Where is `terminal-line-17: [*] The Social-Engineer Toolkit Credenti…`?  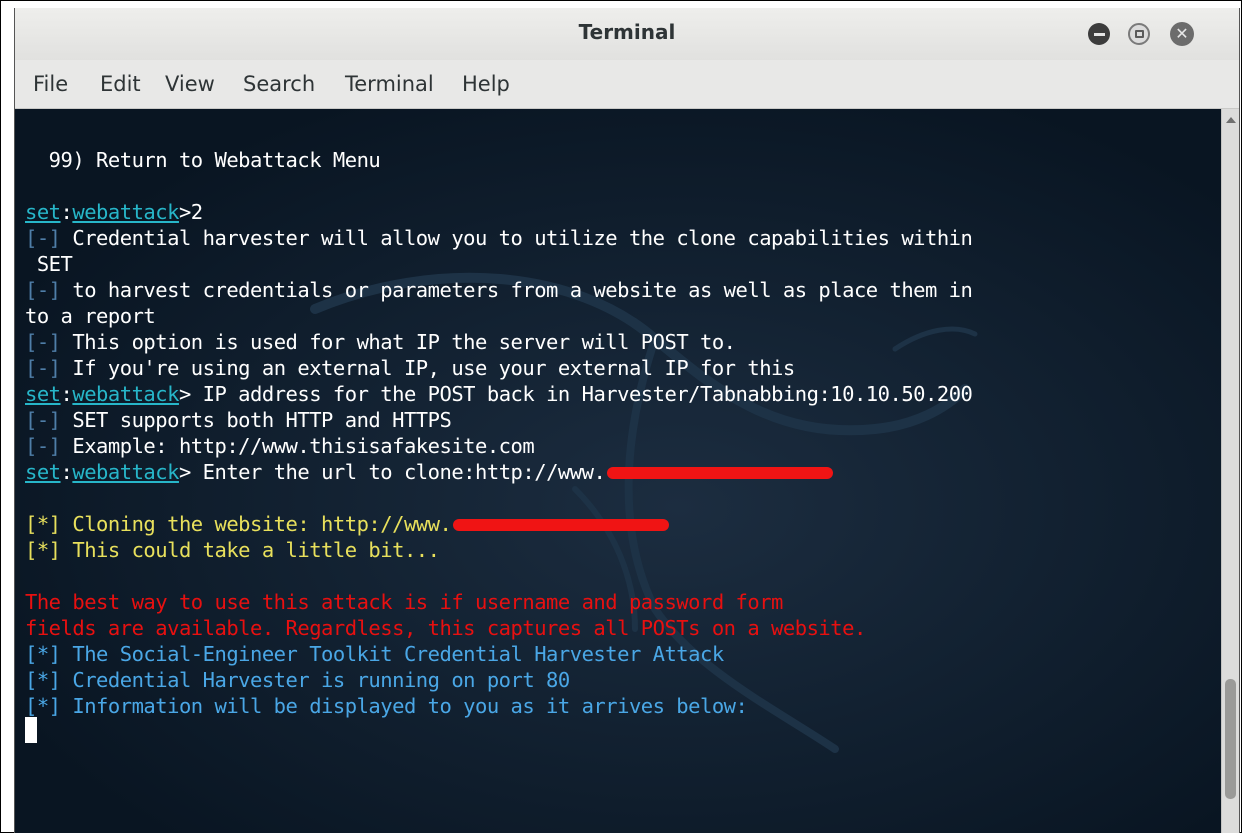
terminal-line-17: [*] The Social-Engineer Toolkit Credenti… is located at coordinates (374, 654).